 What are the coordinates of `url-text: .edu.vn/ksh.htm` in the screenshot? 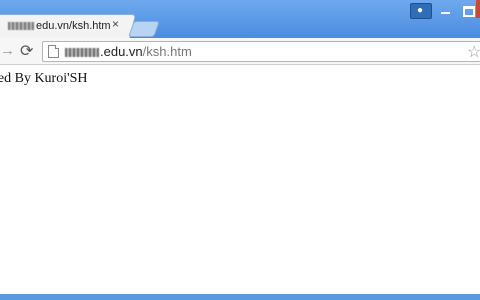 It's located at (128, 51).